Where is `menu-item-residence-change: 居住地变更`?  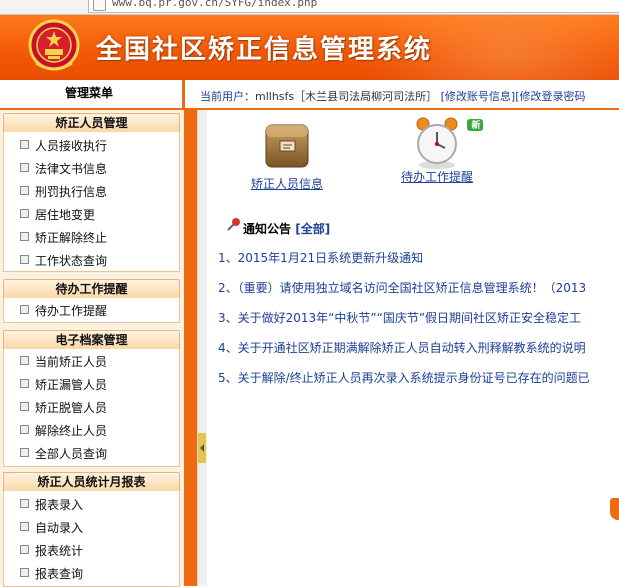
menu-item-residence-change: 居住地变更 is located at coordinates (57, 214).